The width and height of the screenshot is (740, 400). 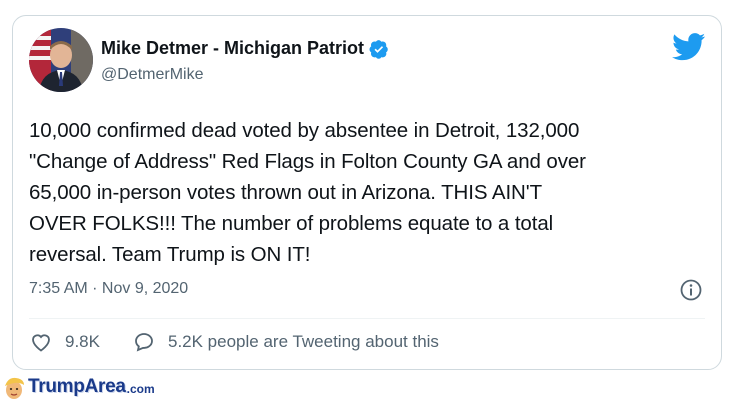 What do you see at coordinates (691, 290) in the screenshot?
I see `info-icon` at bounding box center [691, 290].